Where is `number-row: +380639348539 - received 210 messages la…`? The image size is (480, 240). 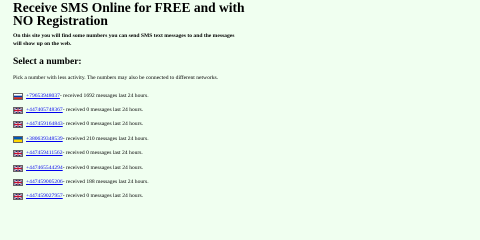
number-row: +380639348539 - received 210 messages la… is located at coordinates (243, 139).